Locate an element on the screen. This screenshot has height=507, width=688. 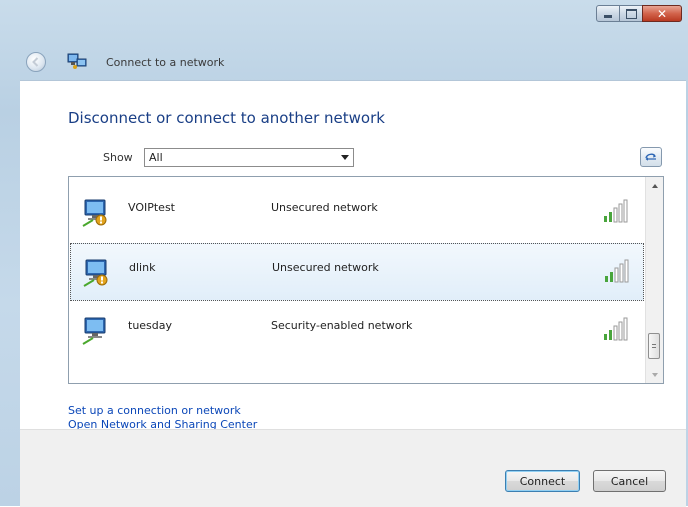
close-icon: ✕ is located at coordinates (662, 13).